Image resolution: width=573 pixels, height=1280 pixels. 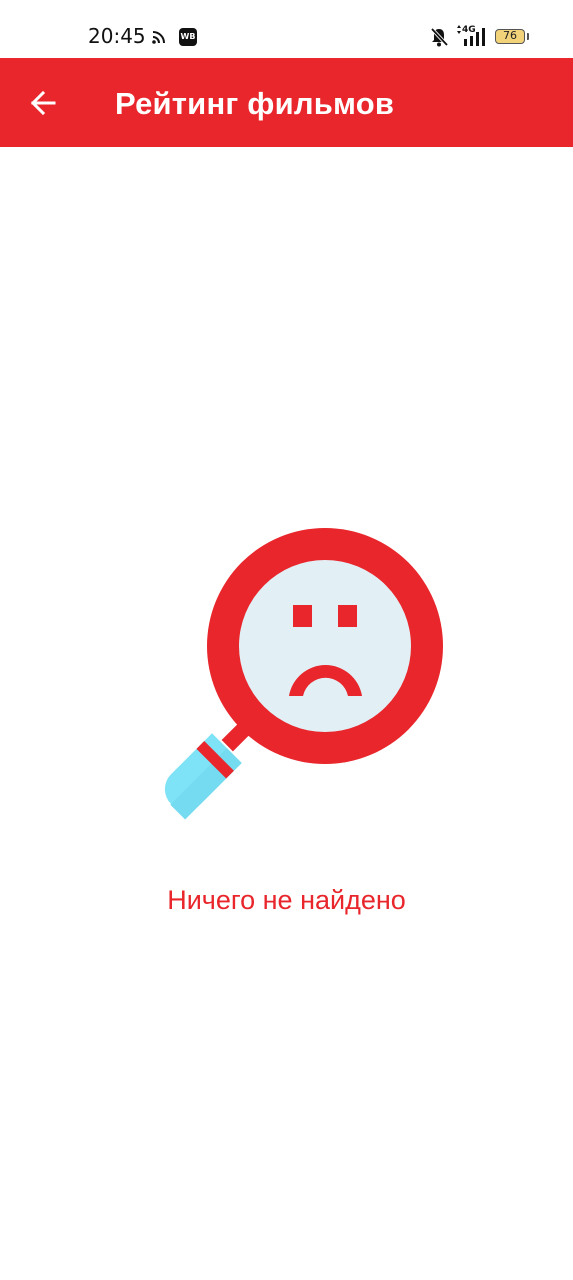 I want to click on wb-app-icon: WB, so click(x=188, y=37).